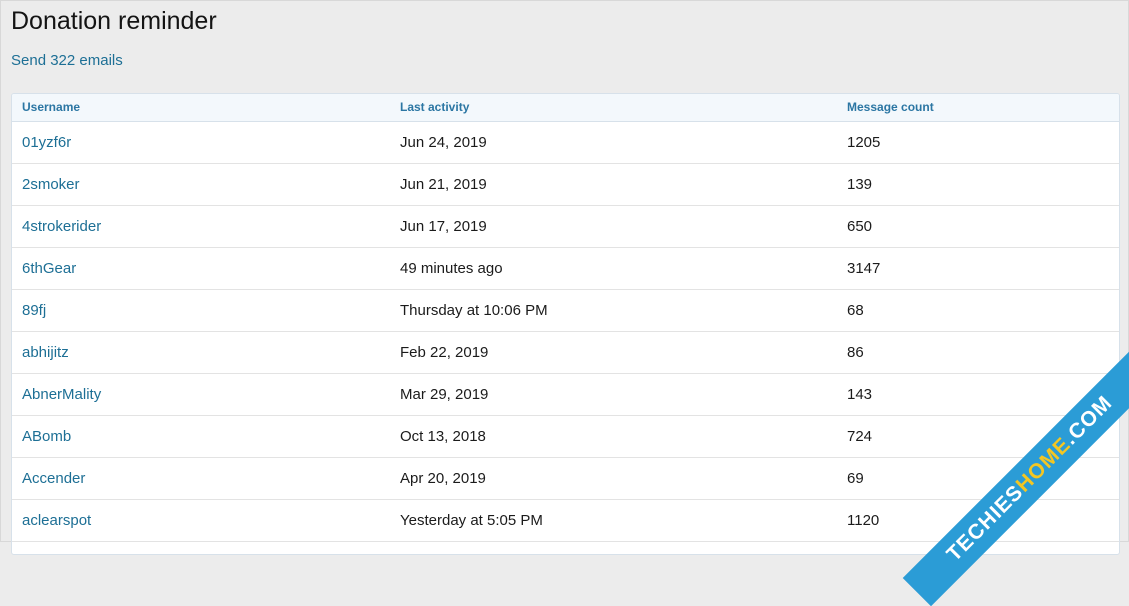 The width and height of the screenshot is (1129, 606). What do you see at coordinates (443, 436) in the screenshot?
I see `last-activity-cell: Oct 13, 2018` at bounding box center [443, 436].